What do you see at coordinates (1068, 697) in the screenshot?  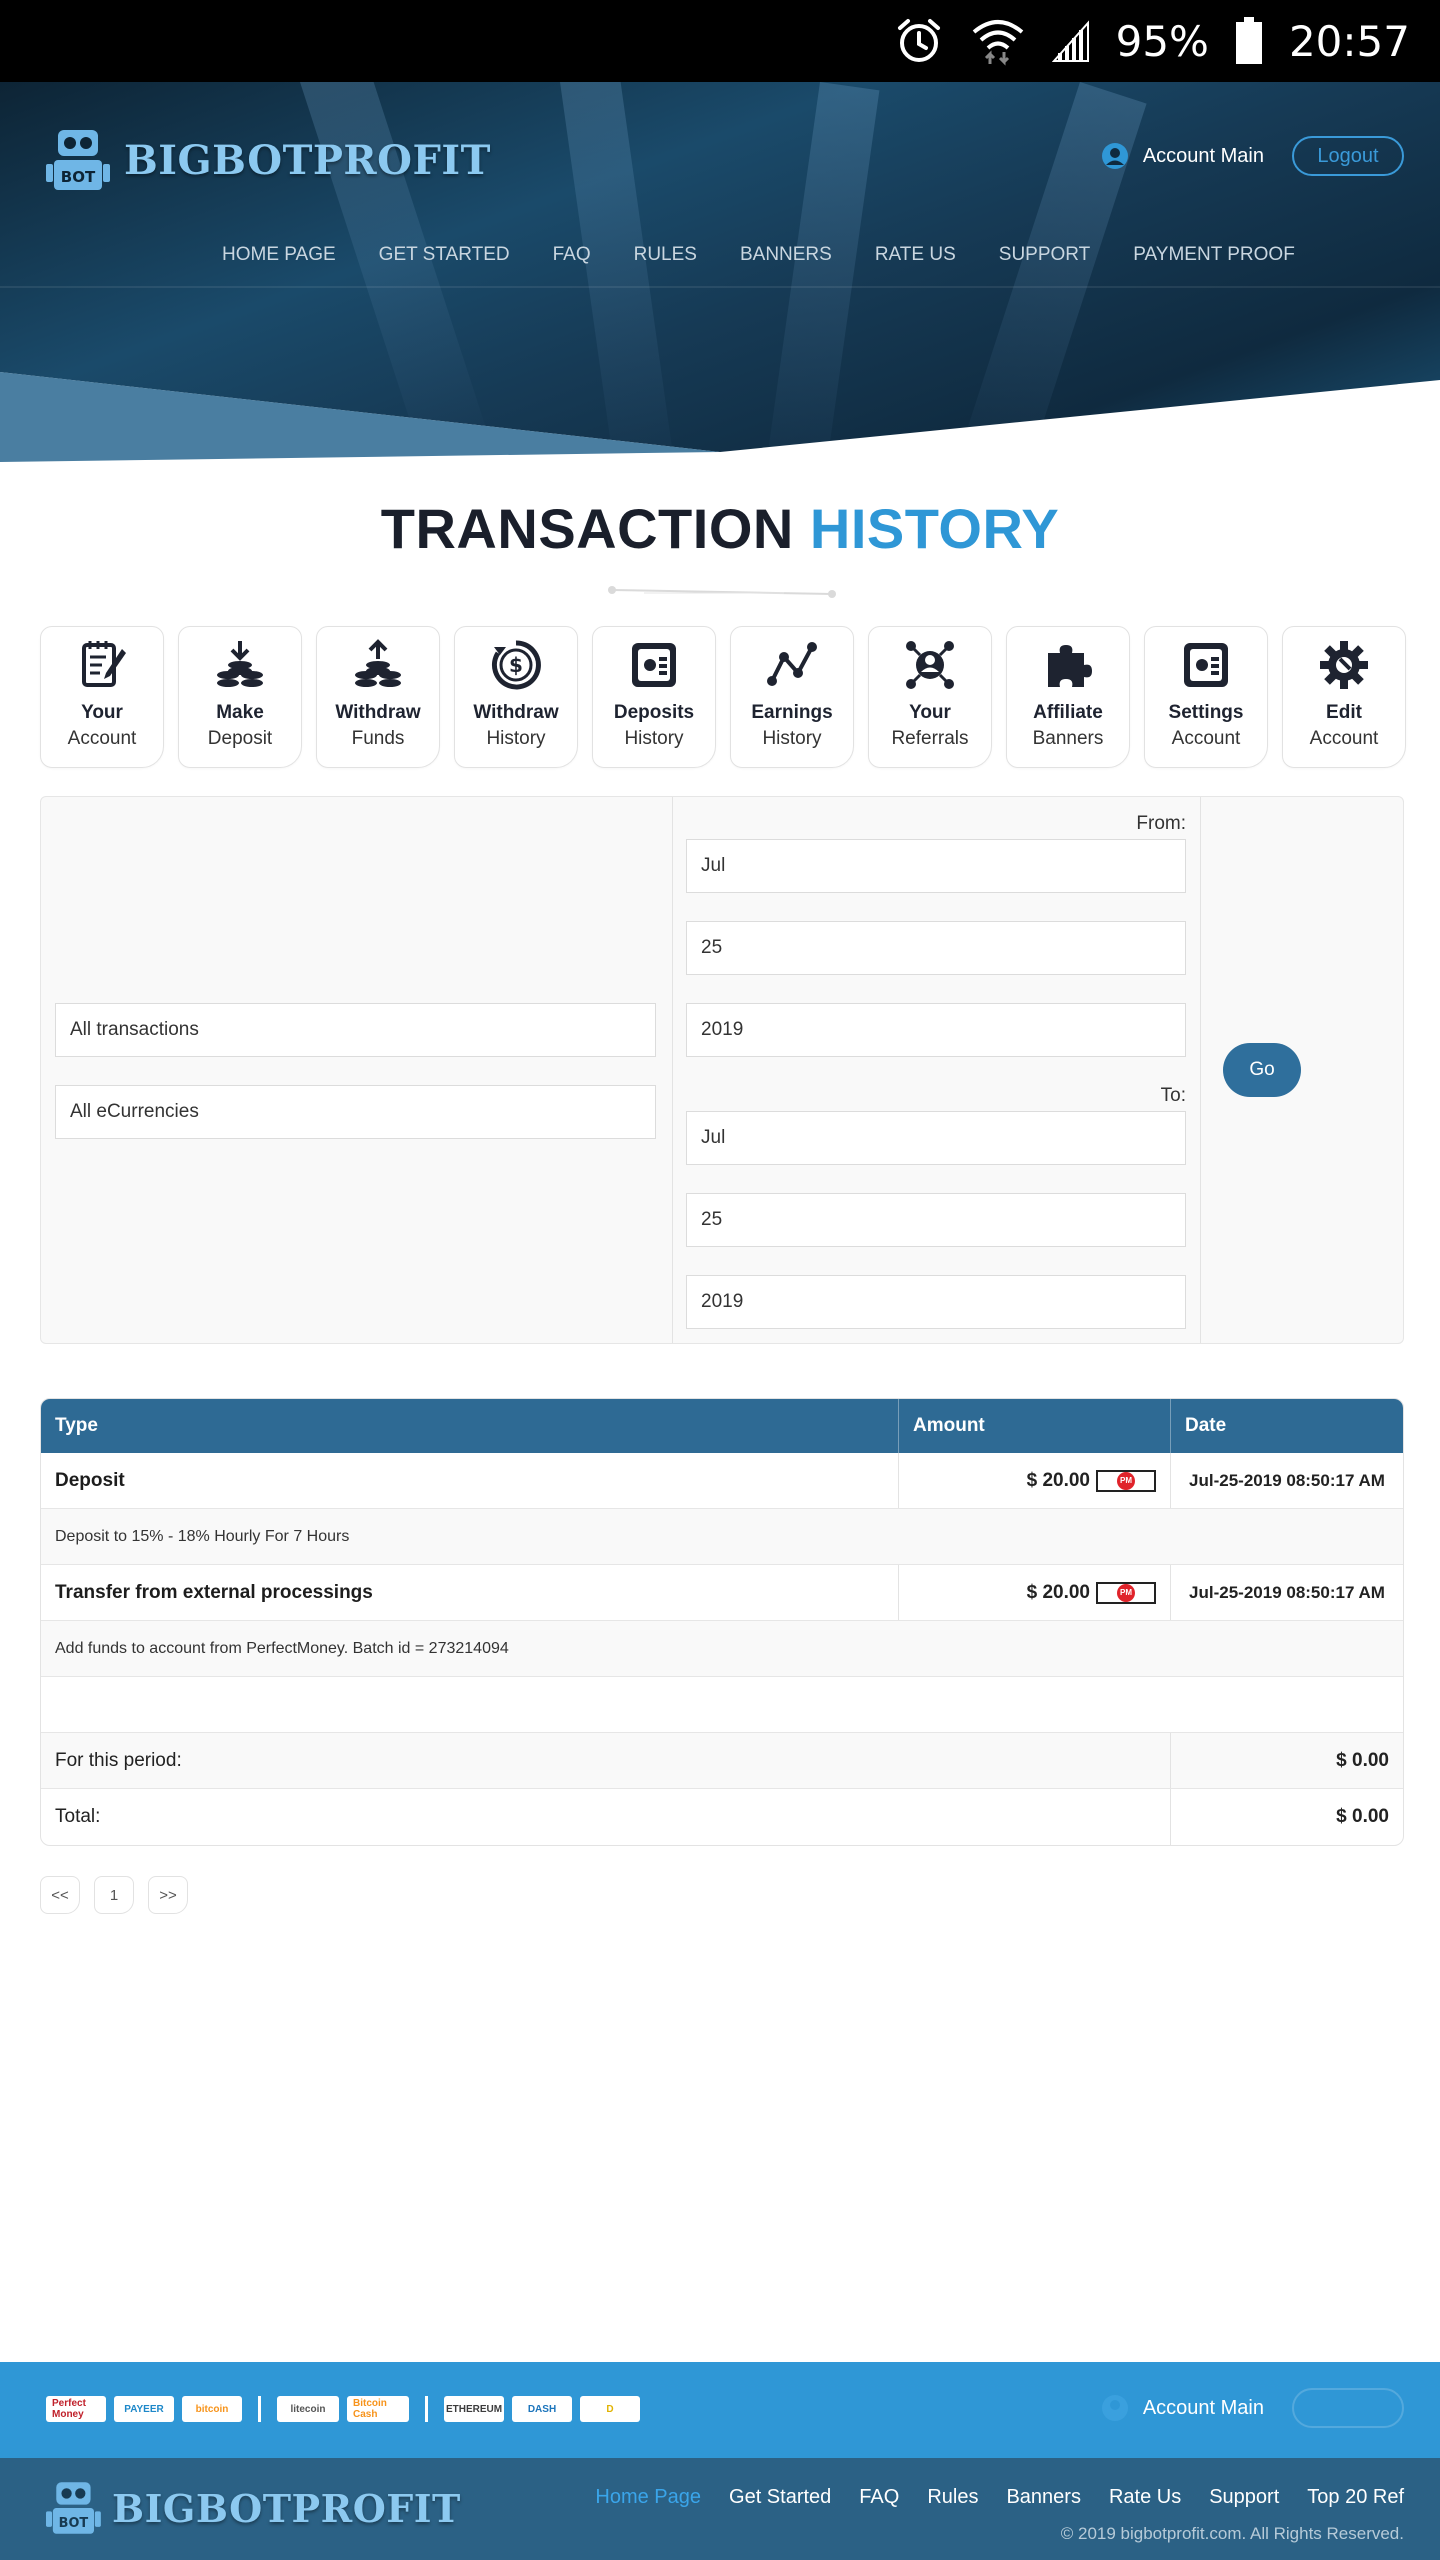 I see `tile-affiliate-banners: Affiliate Banners` at bounding box center [1068, 697].